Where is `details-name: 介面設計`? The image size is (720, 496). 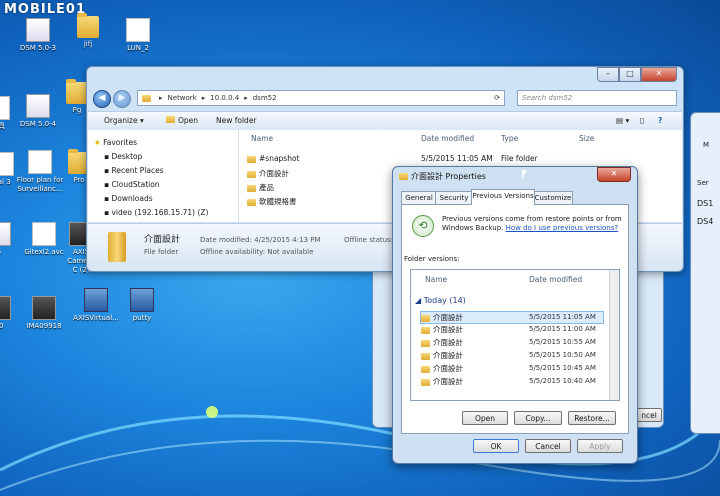
details-name: 介面設計 is located at coordinates (162, 240).